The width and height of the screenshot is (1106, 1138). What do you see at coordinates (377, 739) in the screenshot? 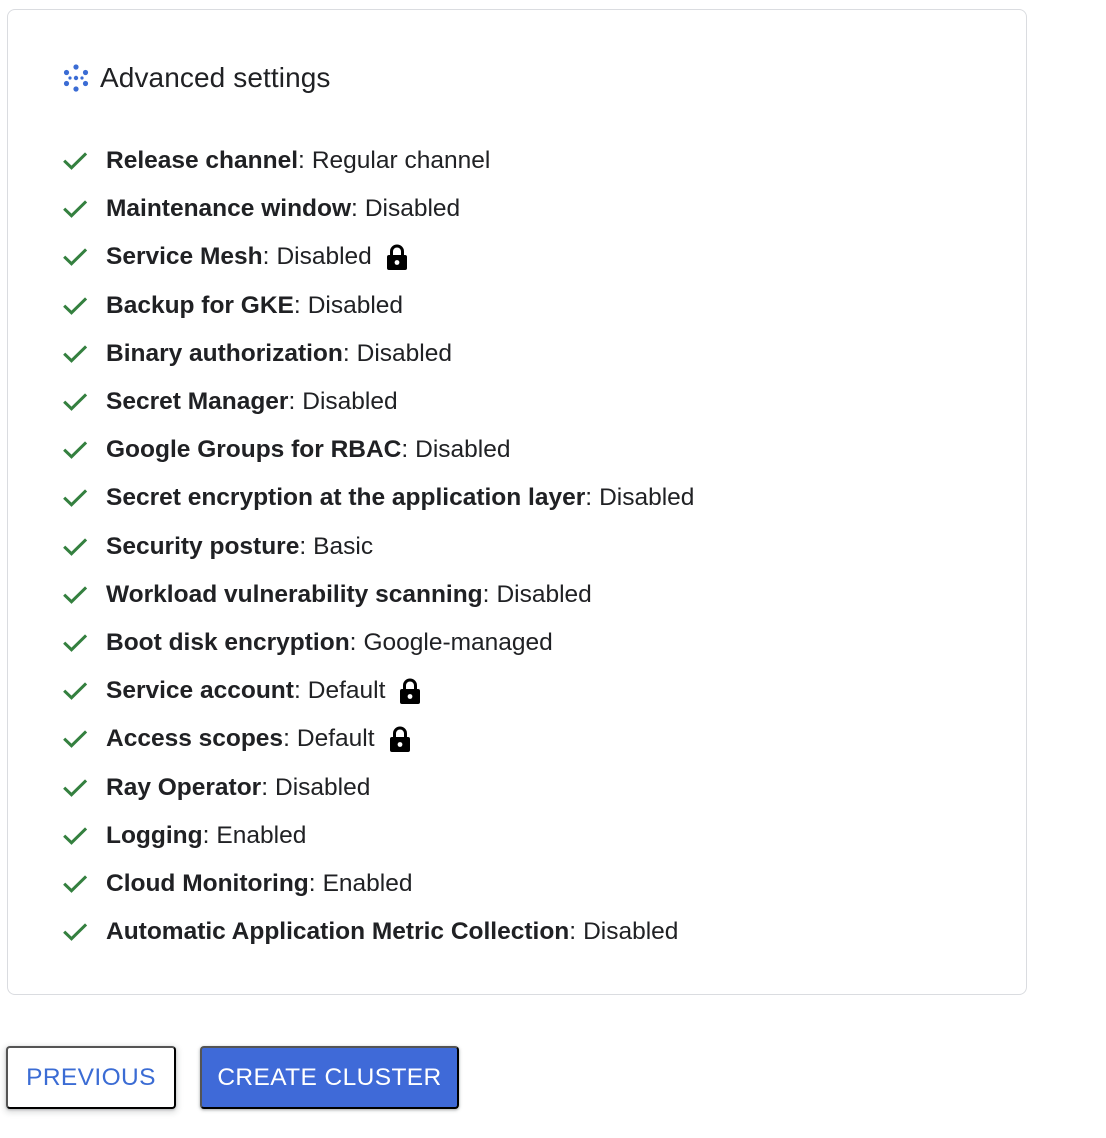
I see `setting-row: Access scopes: Default` at bounding box center [377, 739].